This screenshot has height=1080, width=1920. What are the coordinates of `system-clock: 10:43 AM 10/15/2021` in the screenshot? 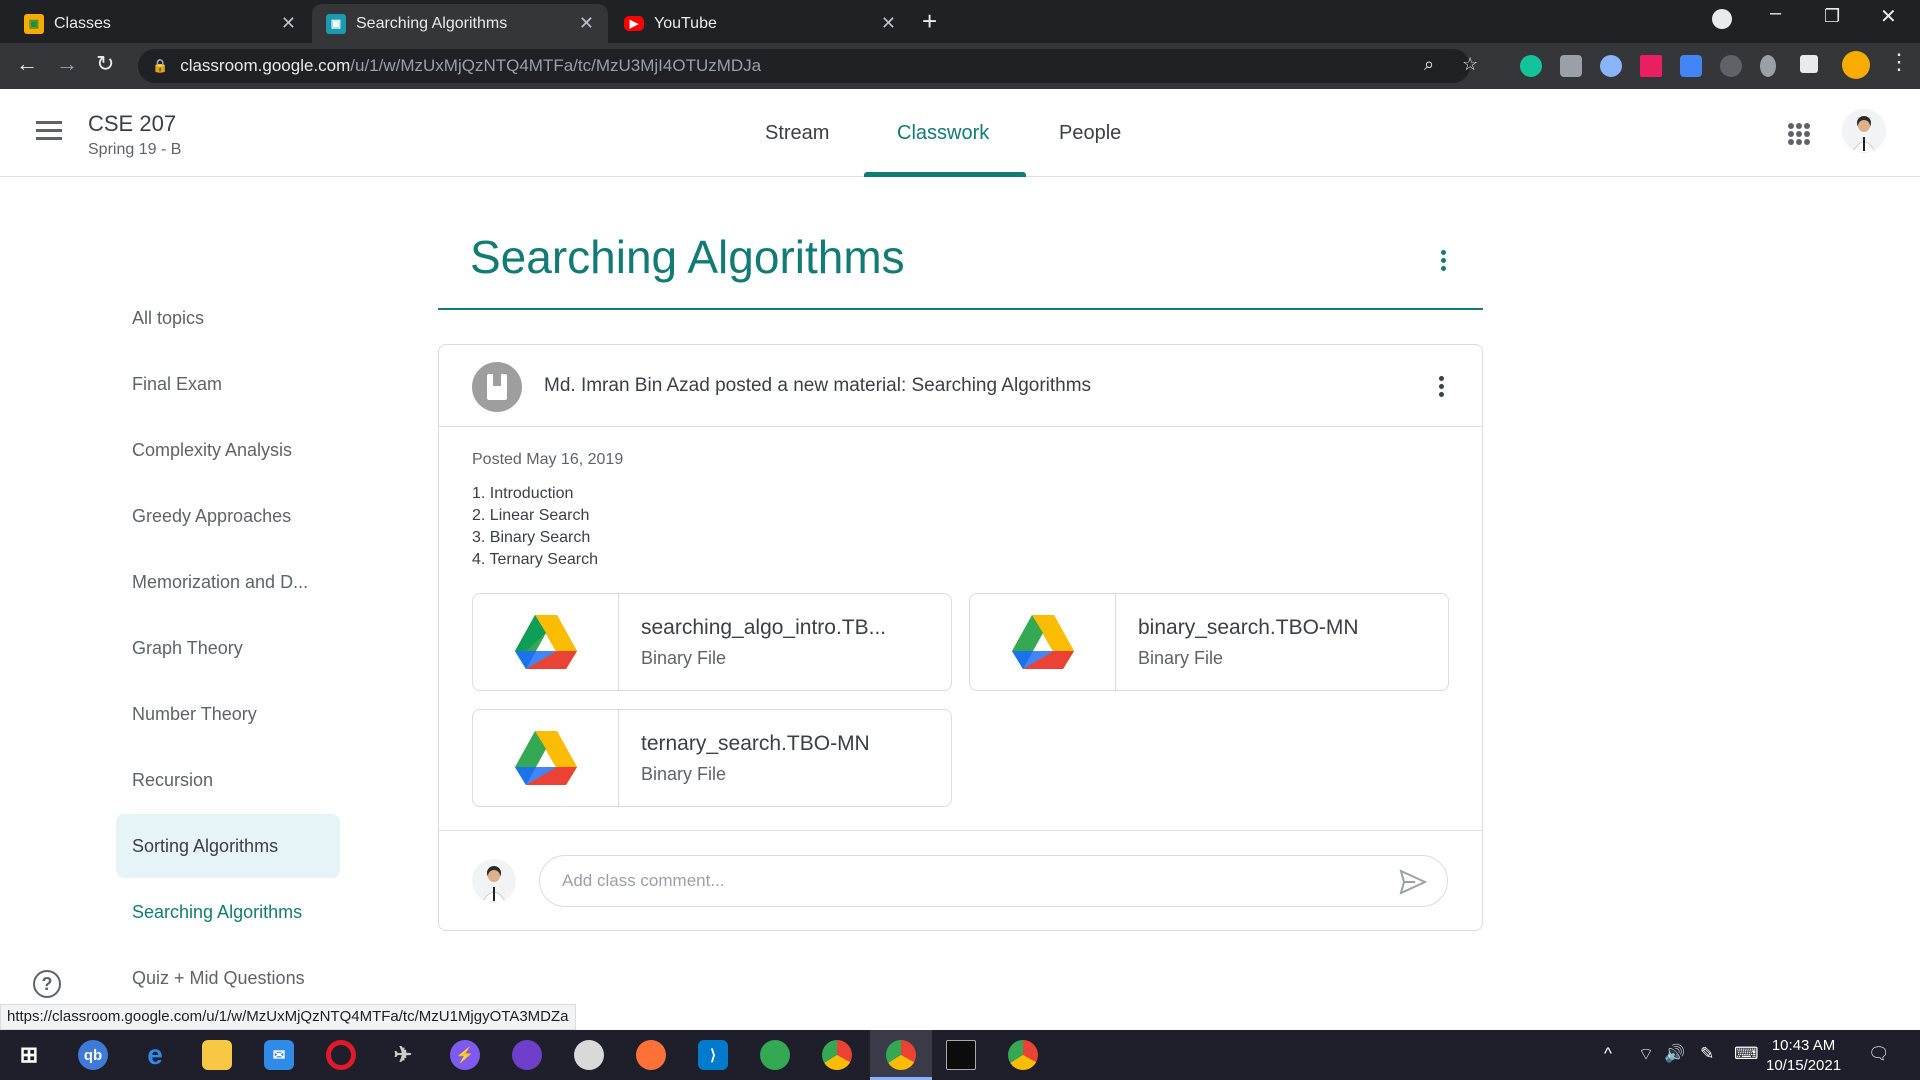 It's located at (1803, 1056).